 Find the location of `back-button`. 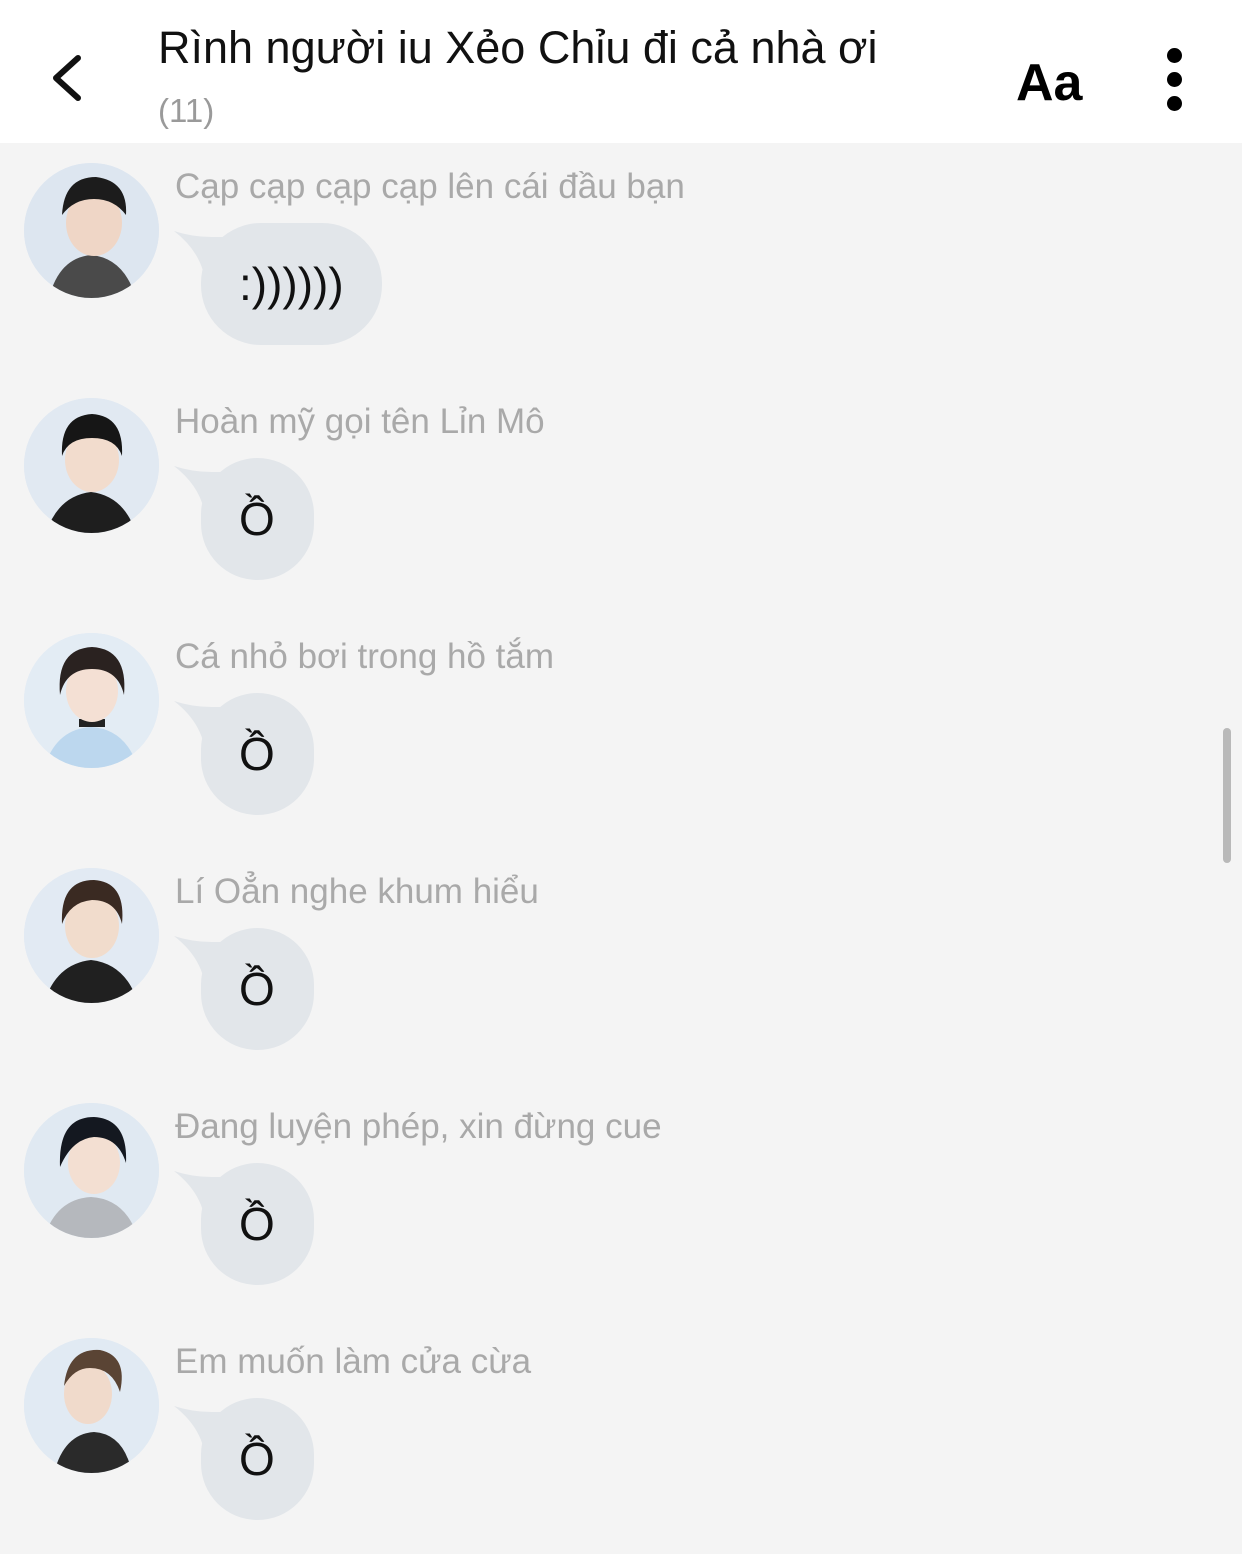

back-button is located at coordinates (68, 78).